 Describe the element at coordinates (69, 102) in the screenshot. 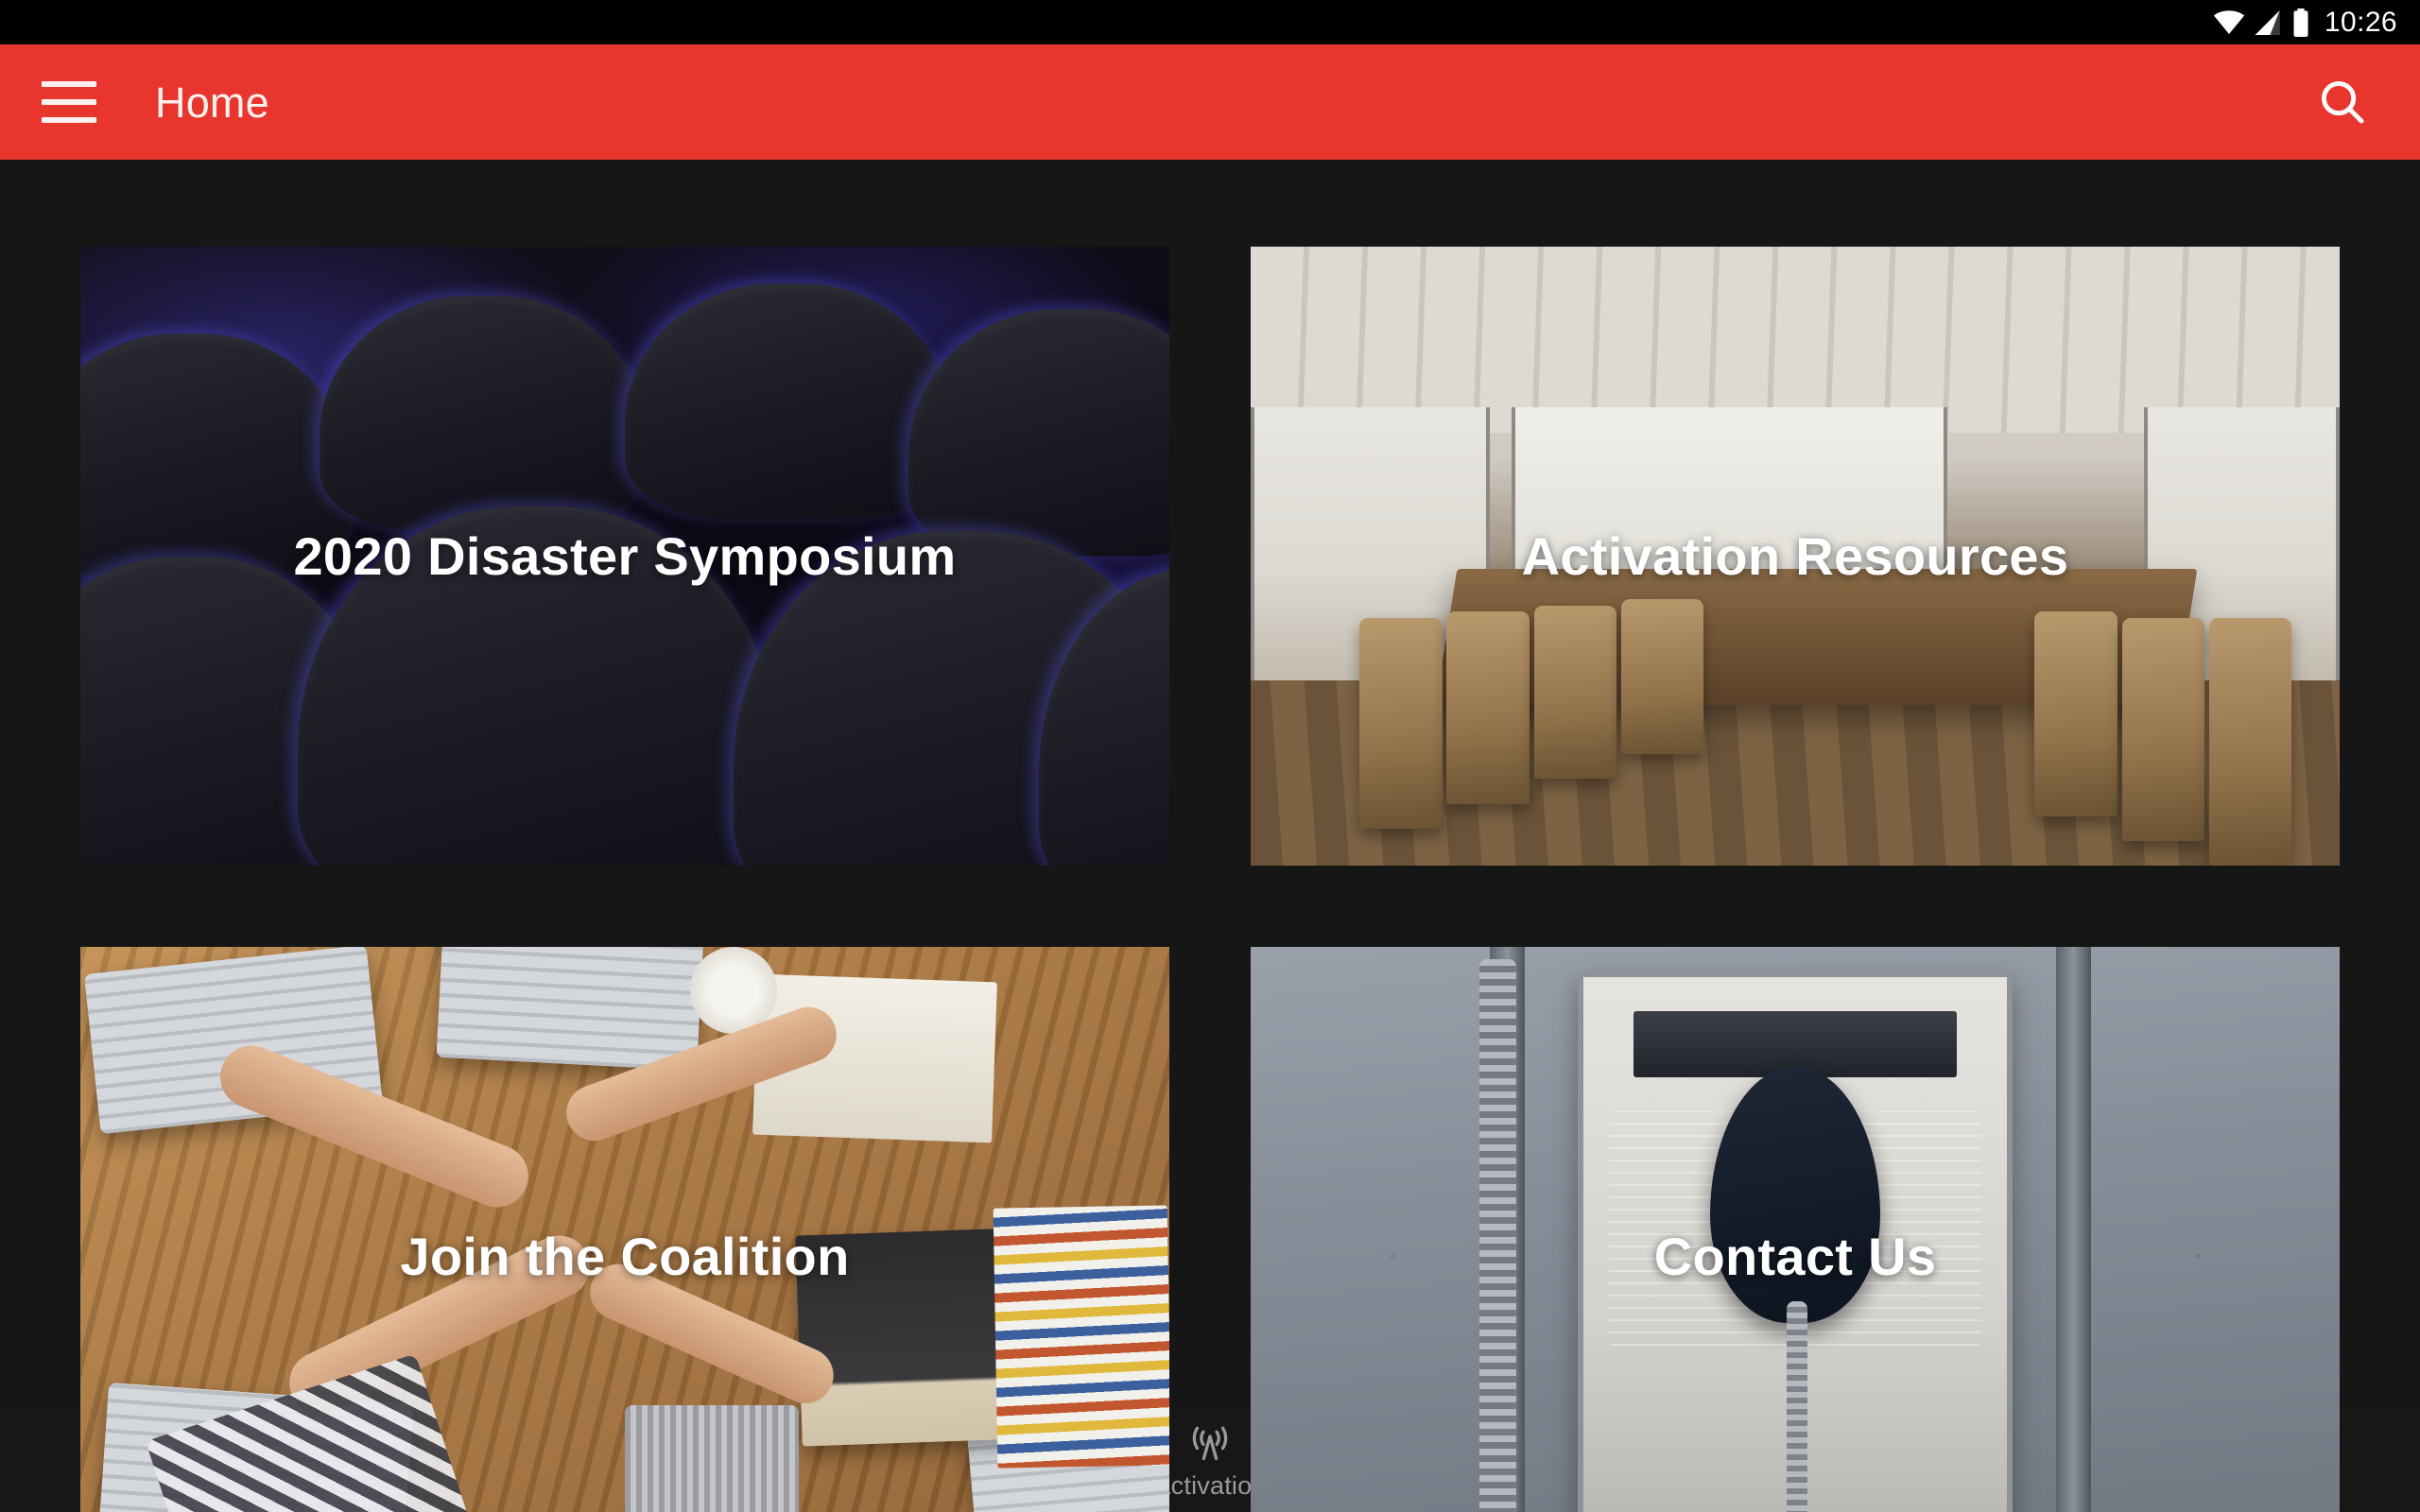

I see `hamburger-menu-icon` at that location.